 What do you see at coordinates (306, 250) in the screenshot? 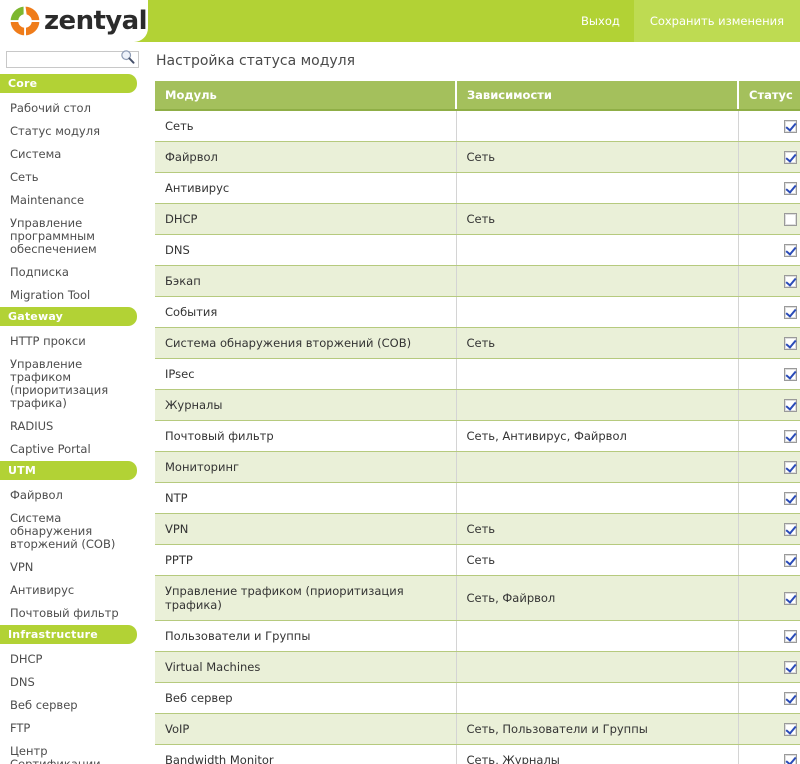
I see `cell-module: DNS` at bounding box center [306, 250].